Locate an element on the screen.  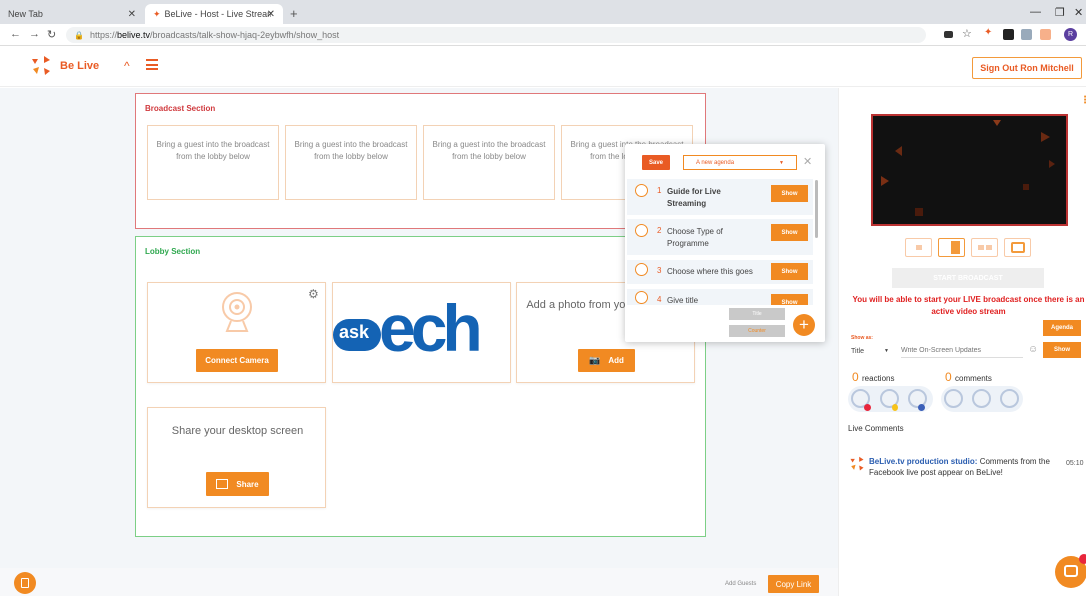
reactions-label: reactions is located at coordinates (878, 378).